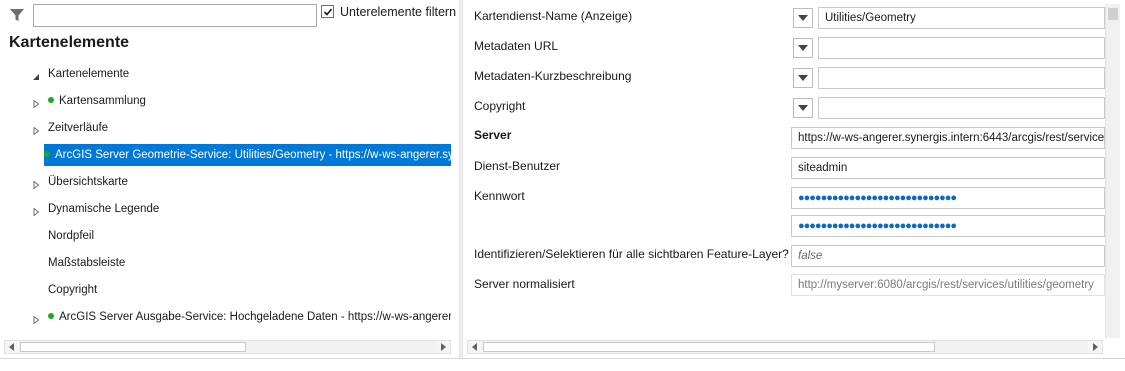 This screenshot has width=1125, height=371. What do you see at coordinates (493, 135) in the screenshot?
I see `property-label: Server` at bounding box center [493, 135].